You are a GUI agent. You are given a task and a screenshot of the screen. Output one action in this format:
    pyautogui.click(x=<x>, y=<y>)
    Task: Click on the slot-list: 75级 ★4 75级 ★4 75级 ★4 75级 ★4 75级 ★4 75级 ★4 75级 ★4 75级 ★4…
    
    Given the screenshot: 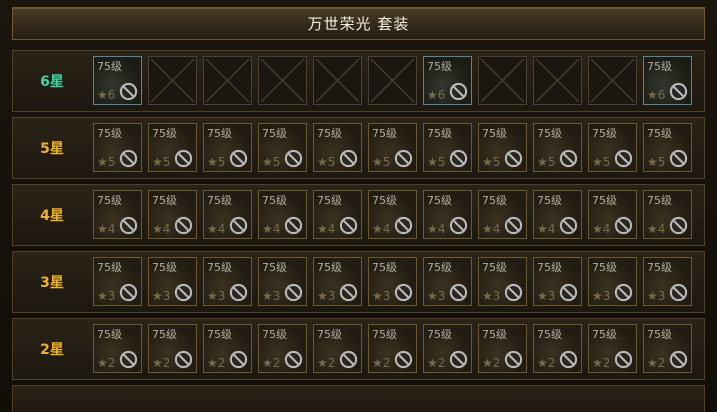 What is the action you would take?
    pyautogui.click(x=395, y=215)
    